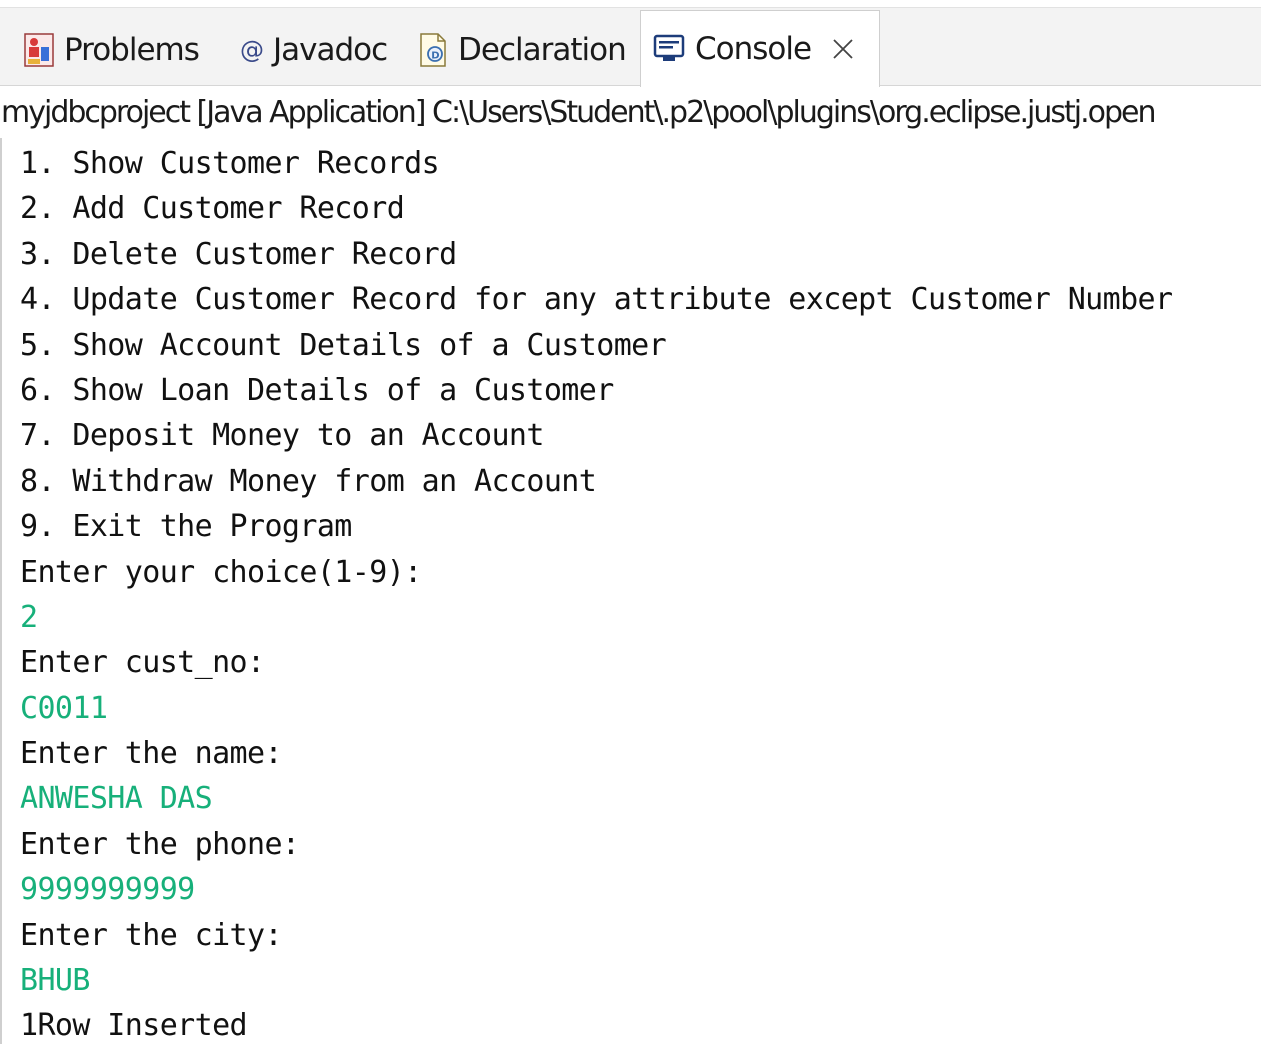 Image resolution: width=1261 pixels, height=1044 pixels. I want to click on console-input-line: BHUB, so click(55, 981).